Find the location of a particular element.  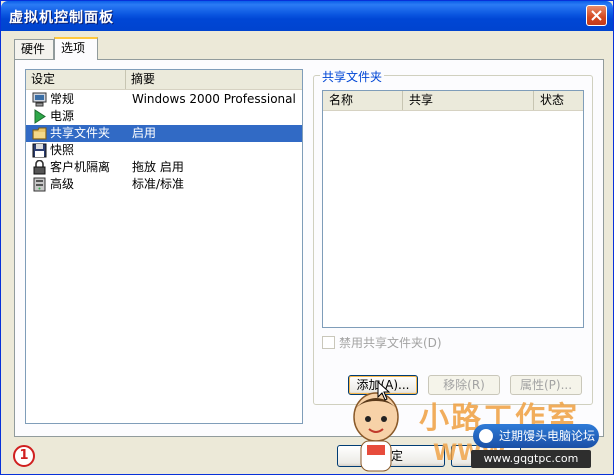

server-icon is located at coordinates (39, 184).